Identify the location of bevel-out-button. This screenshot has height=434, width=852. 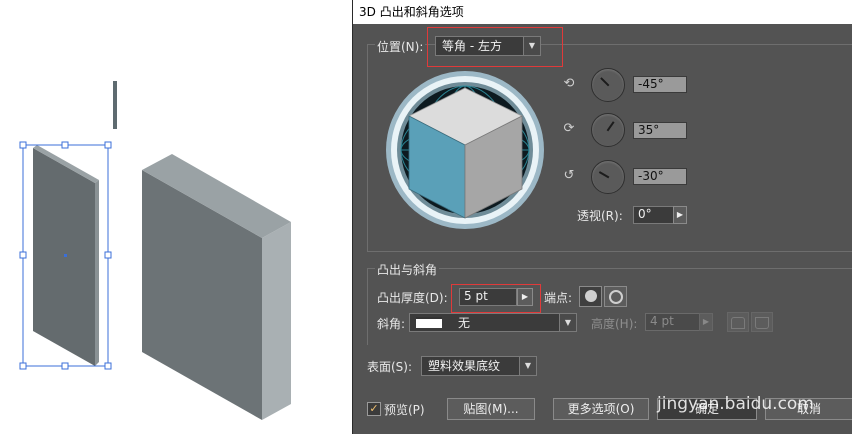
(738, 322).